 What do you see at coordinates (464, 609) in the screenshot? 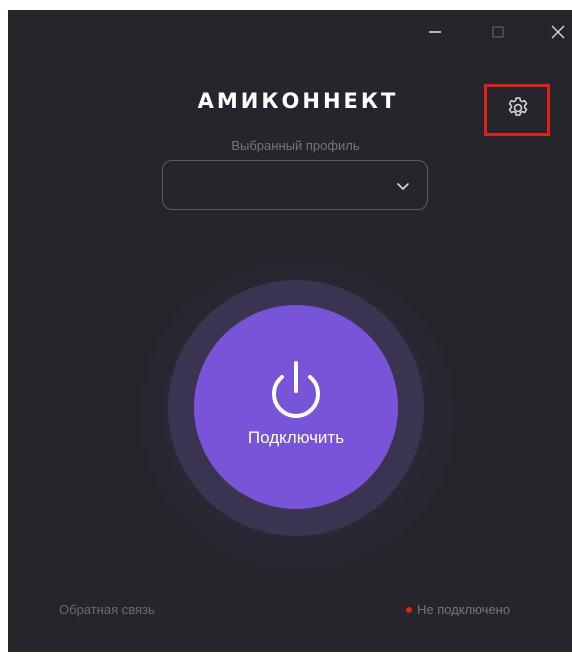
I see `status-text: Не подключено` at bounding box center [464, 609].